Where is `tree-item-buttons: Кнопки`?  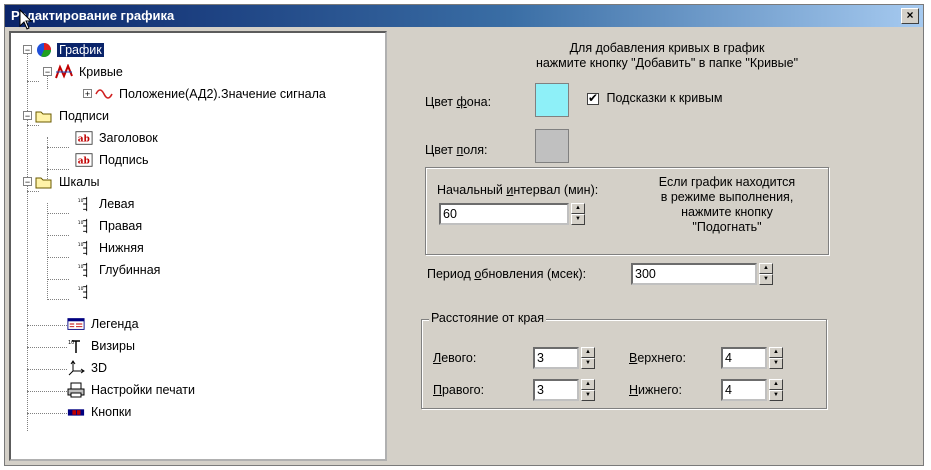 tree-item-buttons: Кнопки is located at coordinates (100, 412).